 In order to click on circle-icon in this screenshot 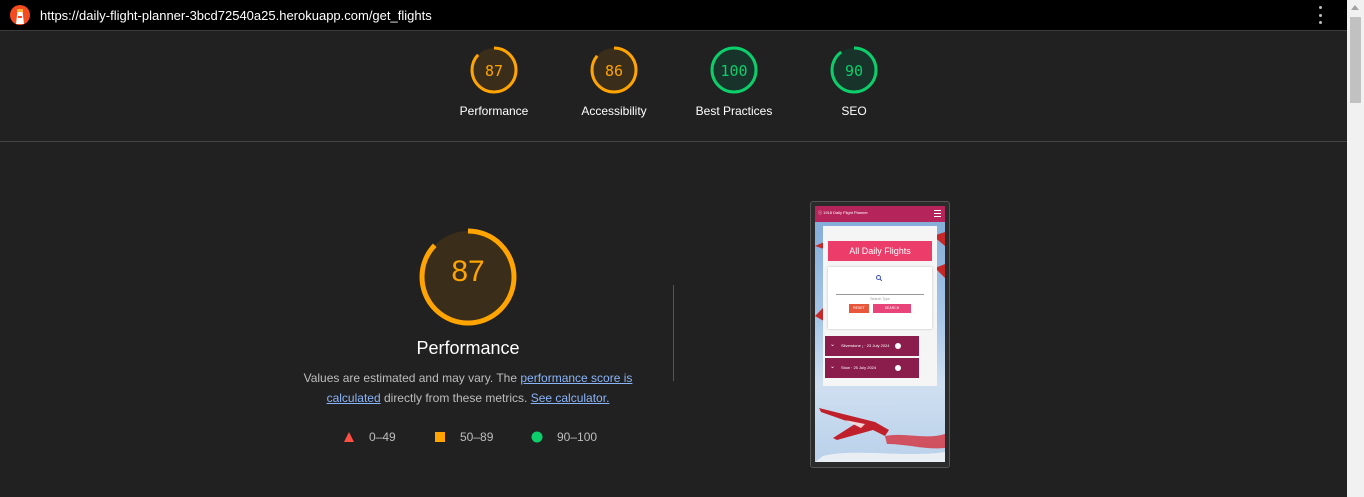, I will do `click(537, 437)`.